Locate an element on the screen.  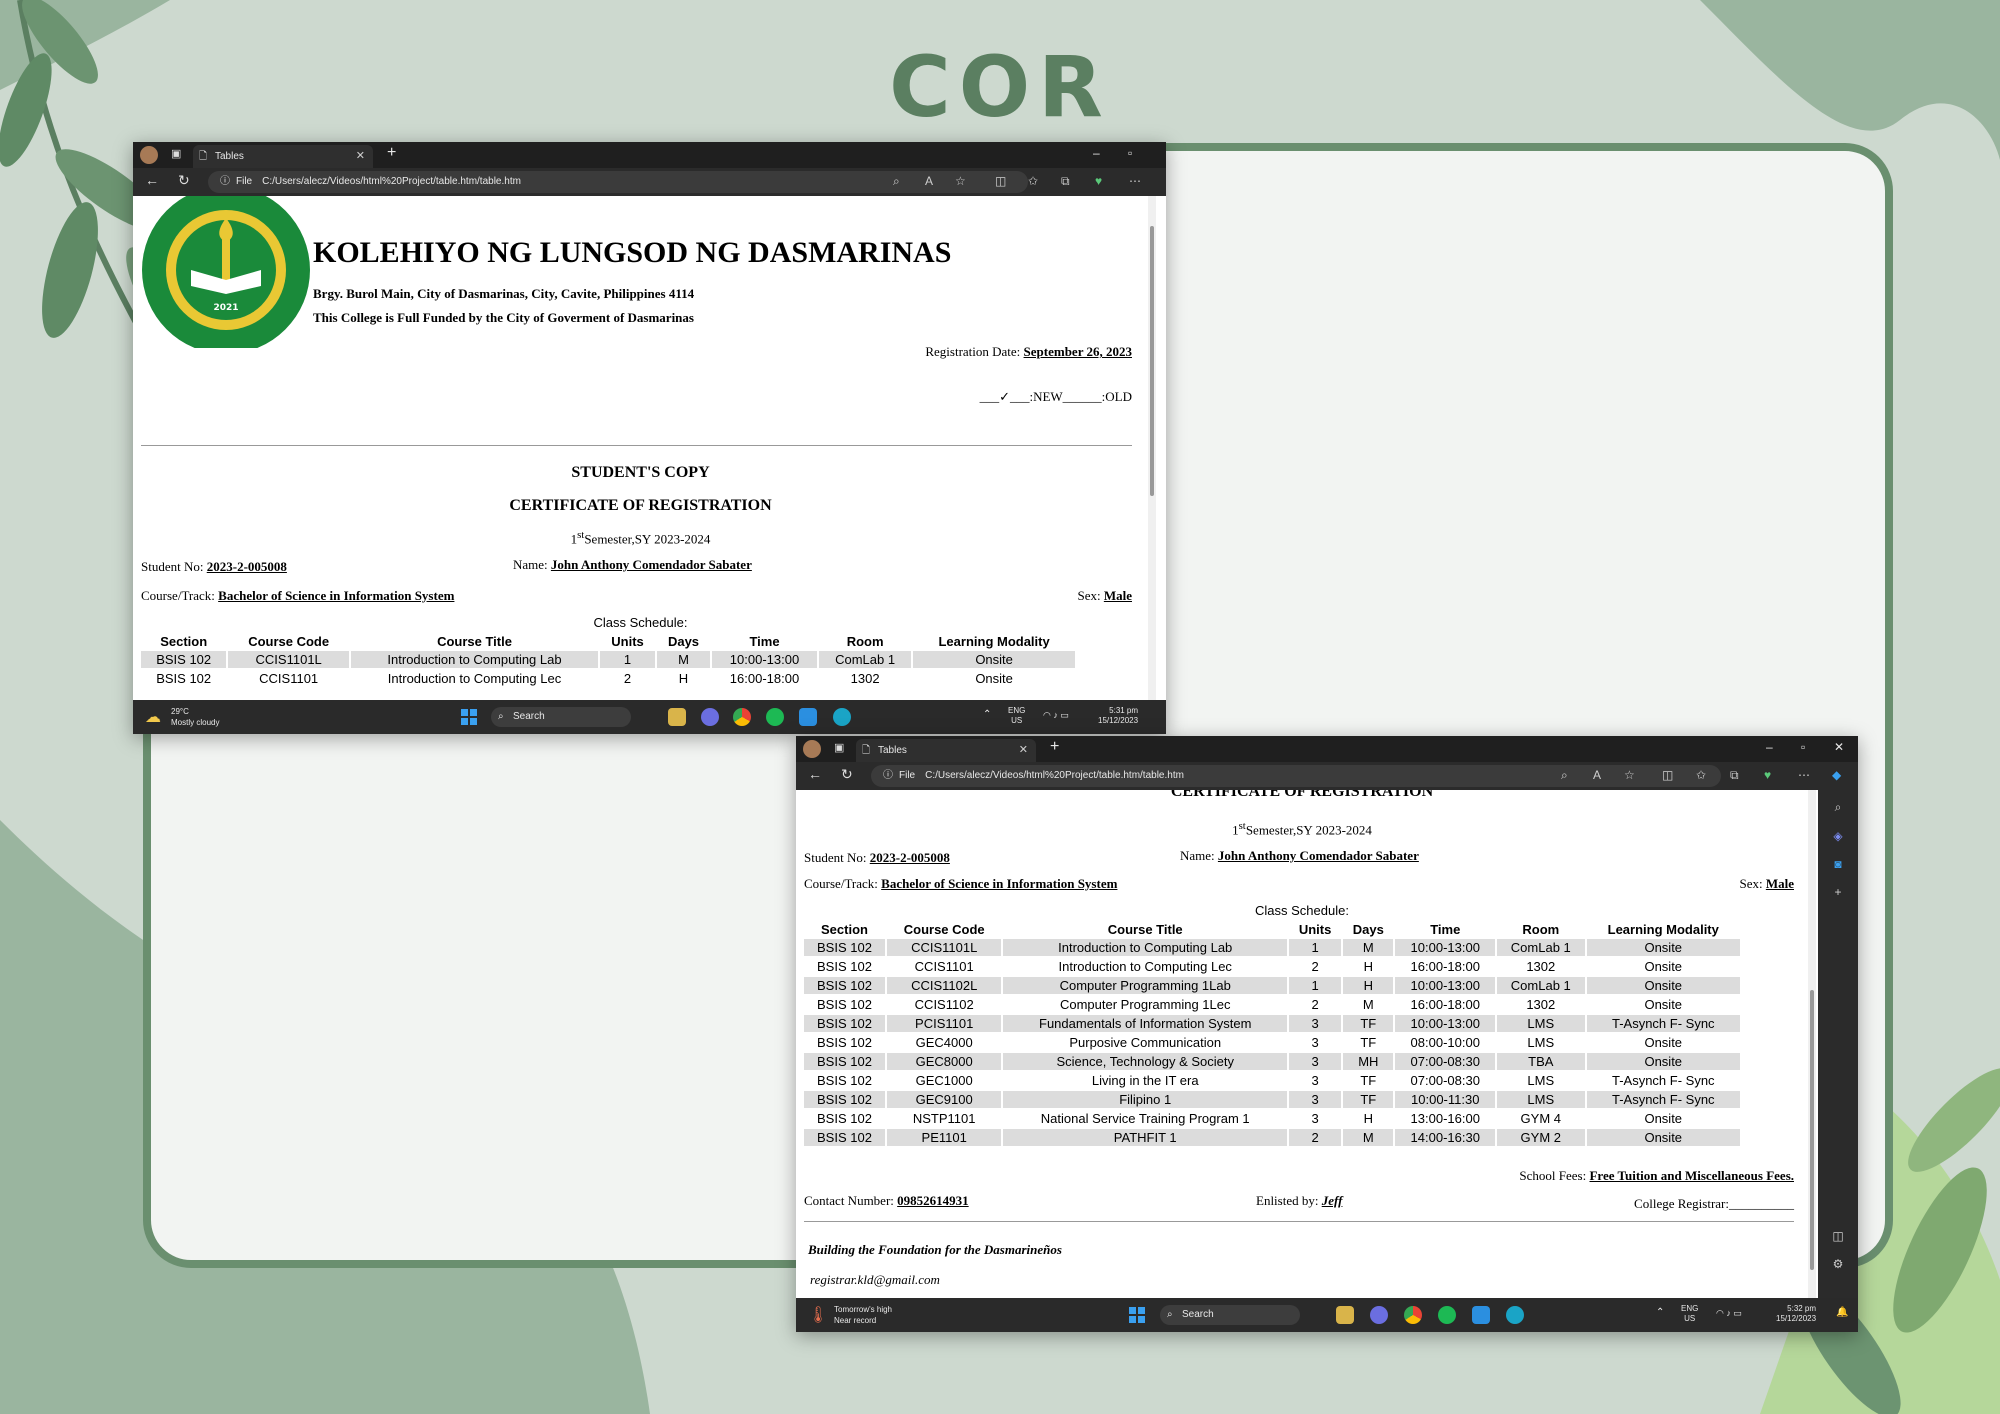
weather-widget: Tomorrow's high Near record is located at coordinates (863, 1315).